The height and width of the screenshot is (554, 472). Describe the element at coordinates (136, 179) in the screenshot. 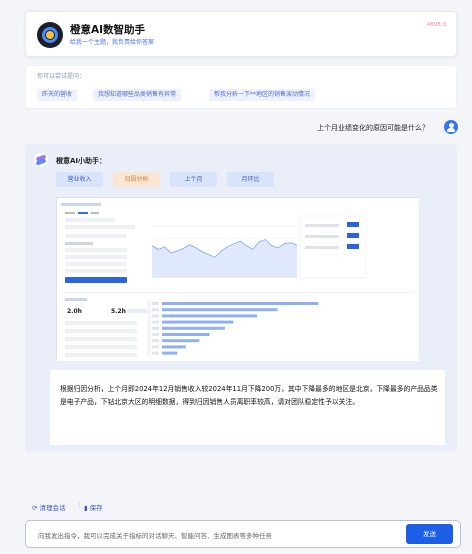

I see `tab-attribution: 归因分析` at that location.